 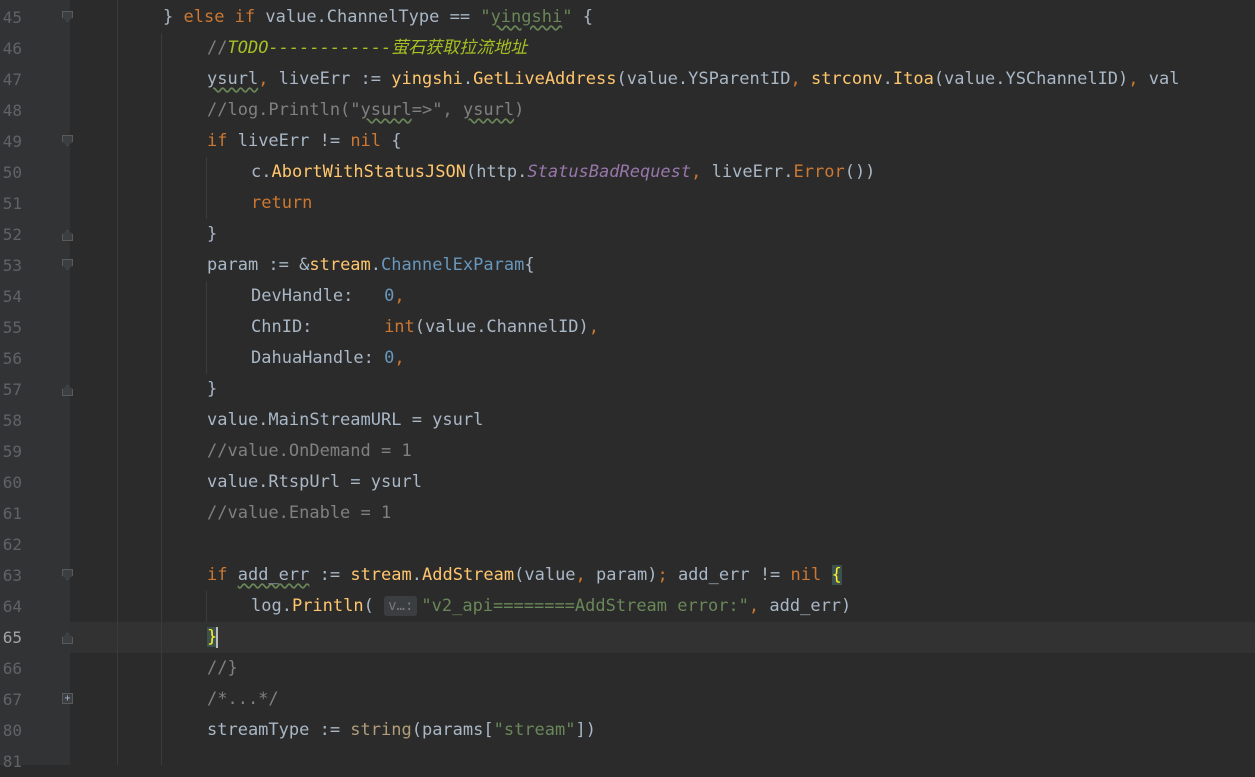 What do you see at coordinates (381, 730) in the screenshot?
I see `code-token: string` at bounding box center [381, 730].